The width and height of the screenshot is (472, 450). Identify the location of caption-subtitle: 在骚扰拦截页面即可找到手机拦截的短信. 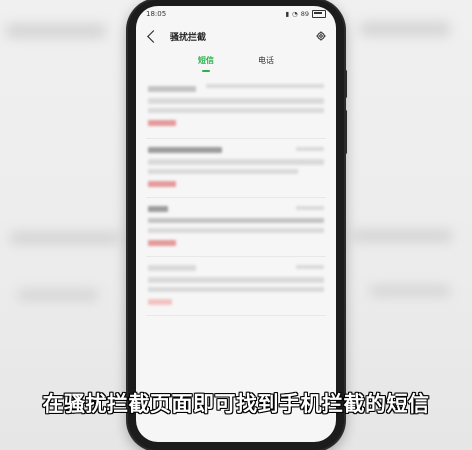
(236, 404).